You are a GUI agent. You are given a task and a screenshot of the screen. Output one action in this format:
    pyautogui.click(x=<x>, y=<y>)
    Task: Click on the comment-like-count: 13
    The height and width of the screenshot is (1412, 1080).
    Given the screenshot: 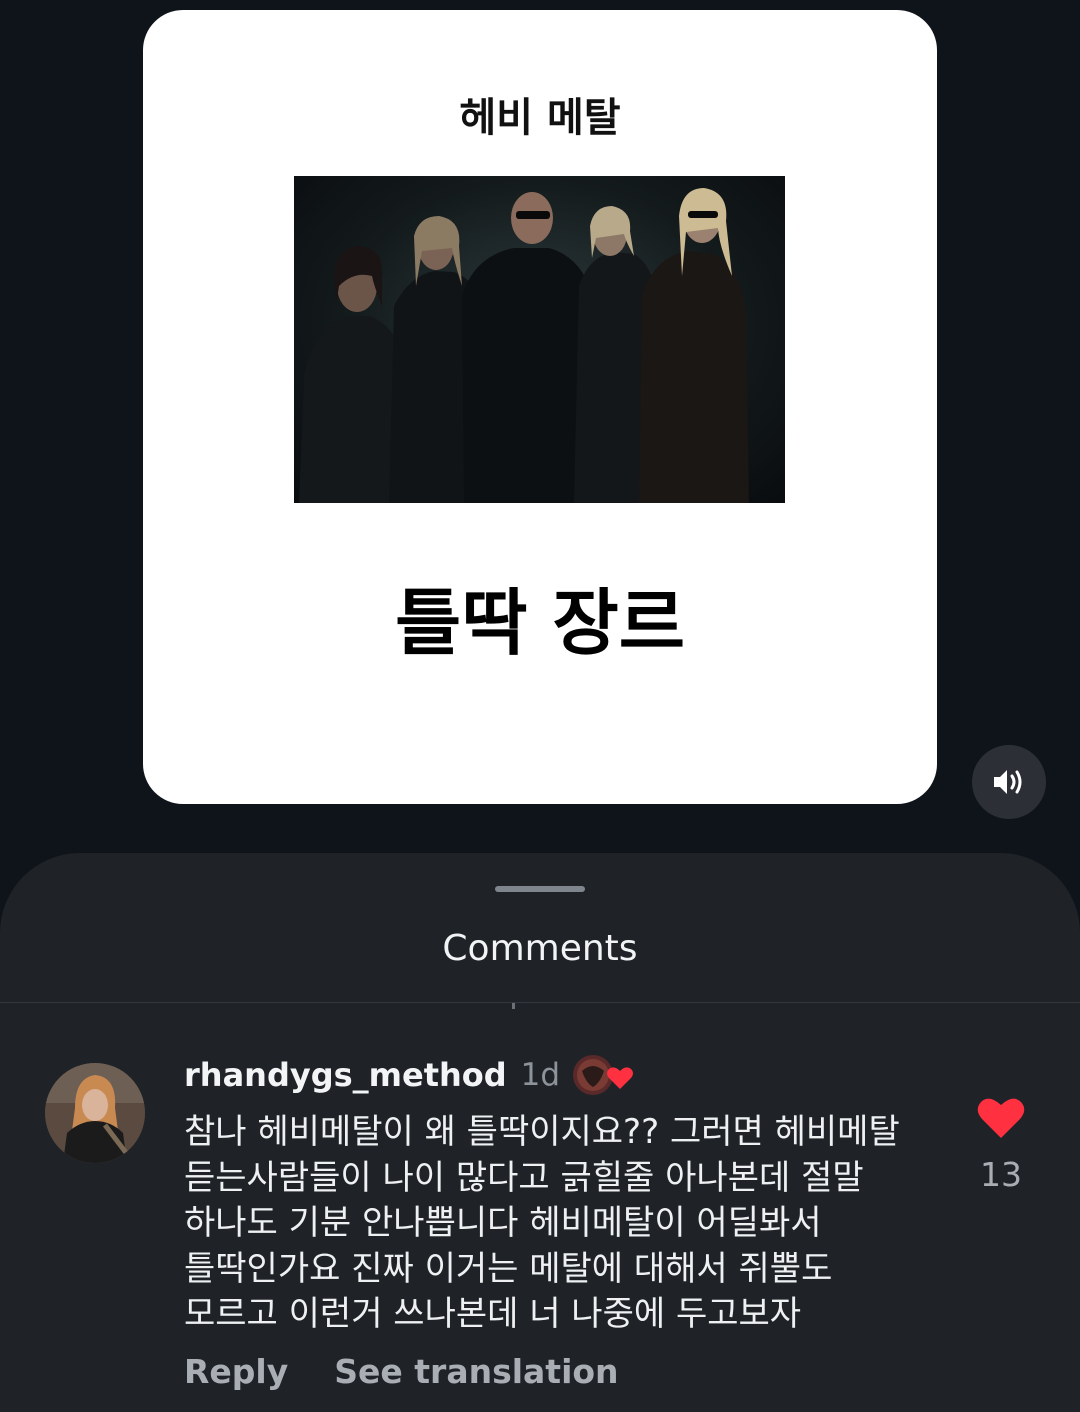 What is the action you would take?
    pyautogui.click(x=1001, y=1174)
    